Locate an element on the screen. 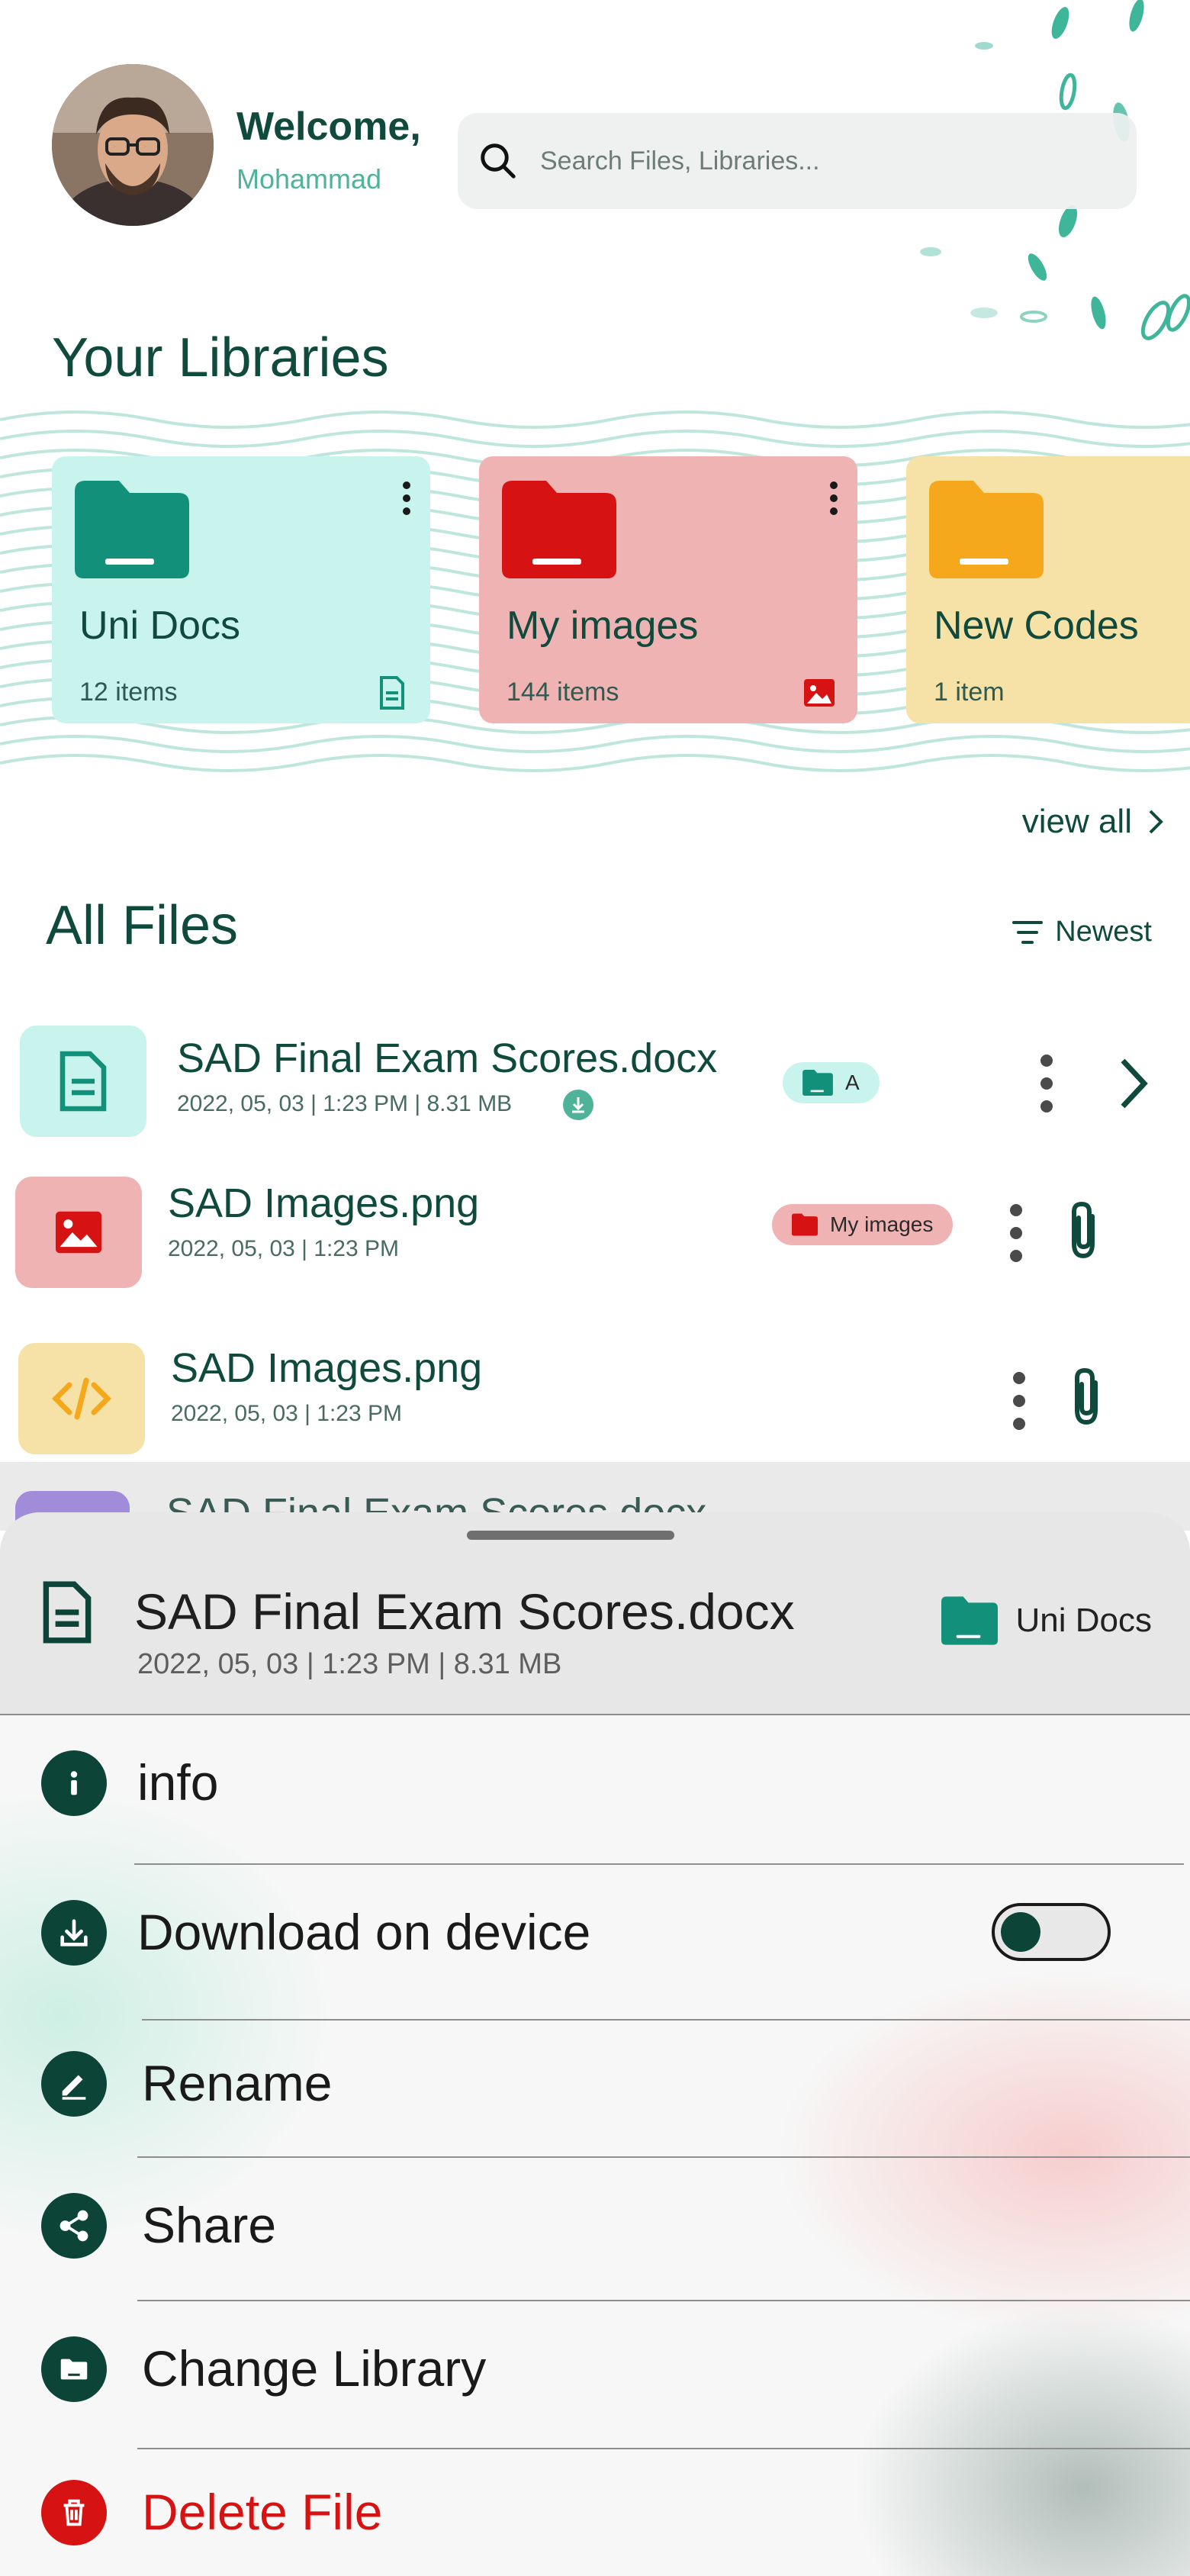 The height and width of the screenshot is (2576, 1190). download-icon is located at coordinates (74, 1933).